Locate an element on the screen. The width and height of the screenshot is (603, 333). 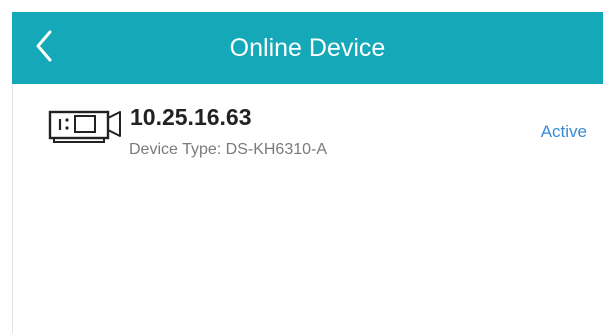
status-badge: Active is located at coordinates (563, 131).